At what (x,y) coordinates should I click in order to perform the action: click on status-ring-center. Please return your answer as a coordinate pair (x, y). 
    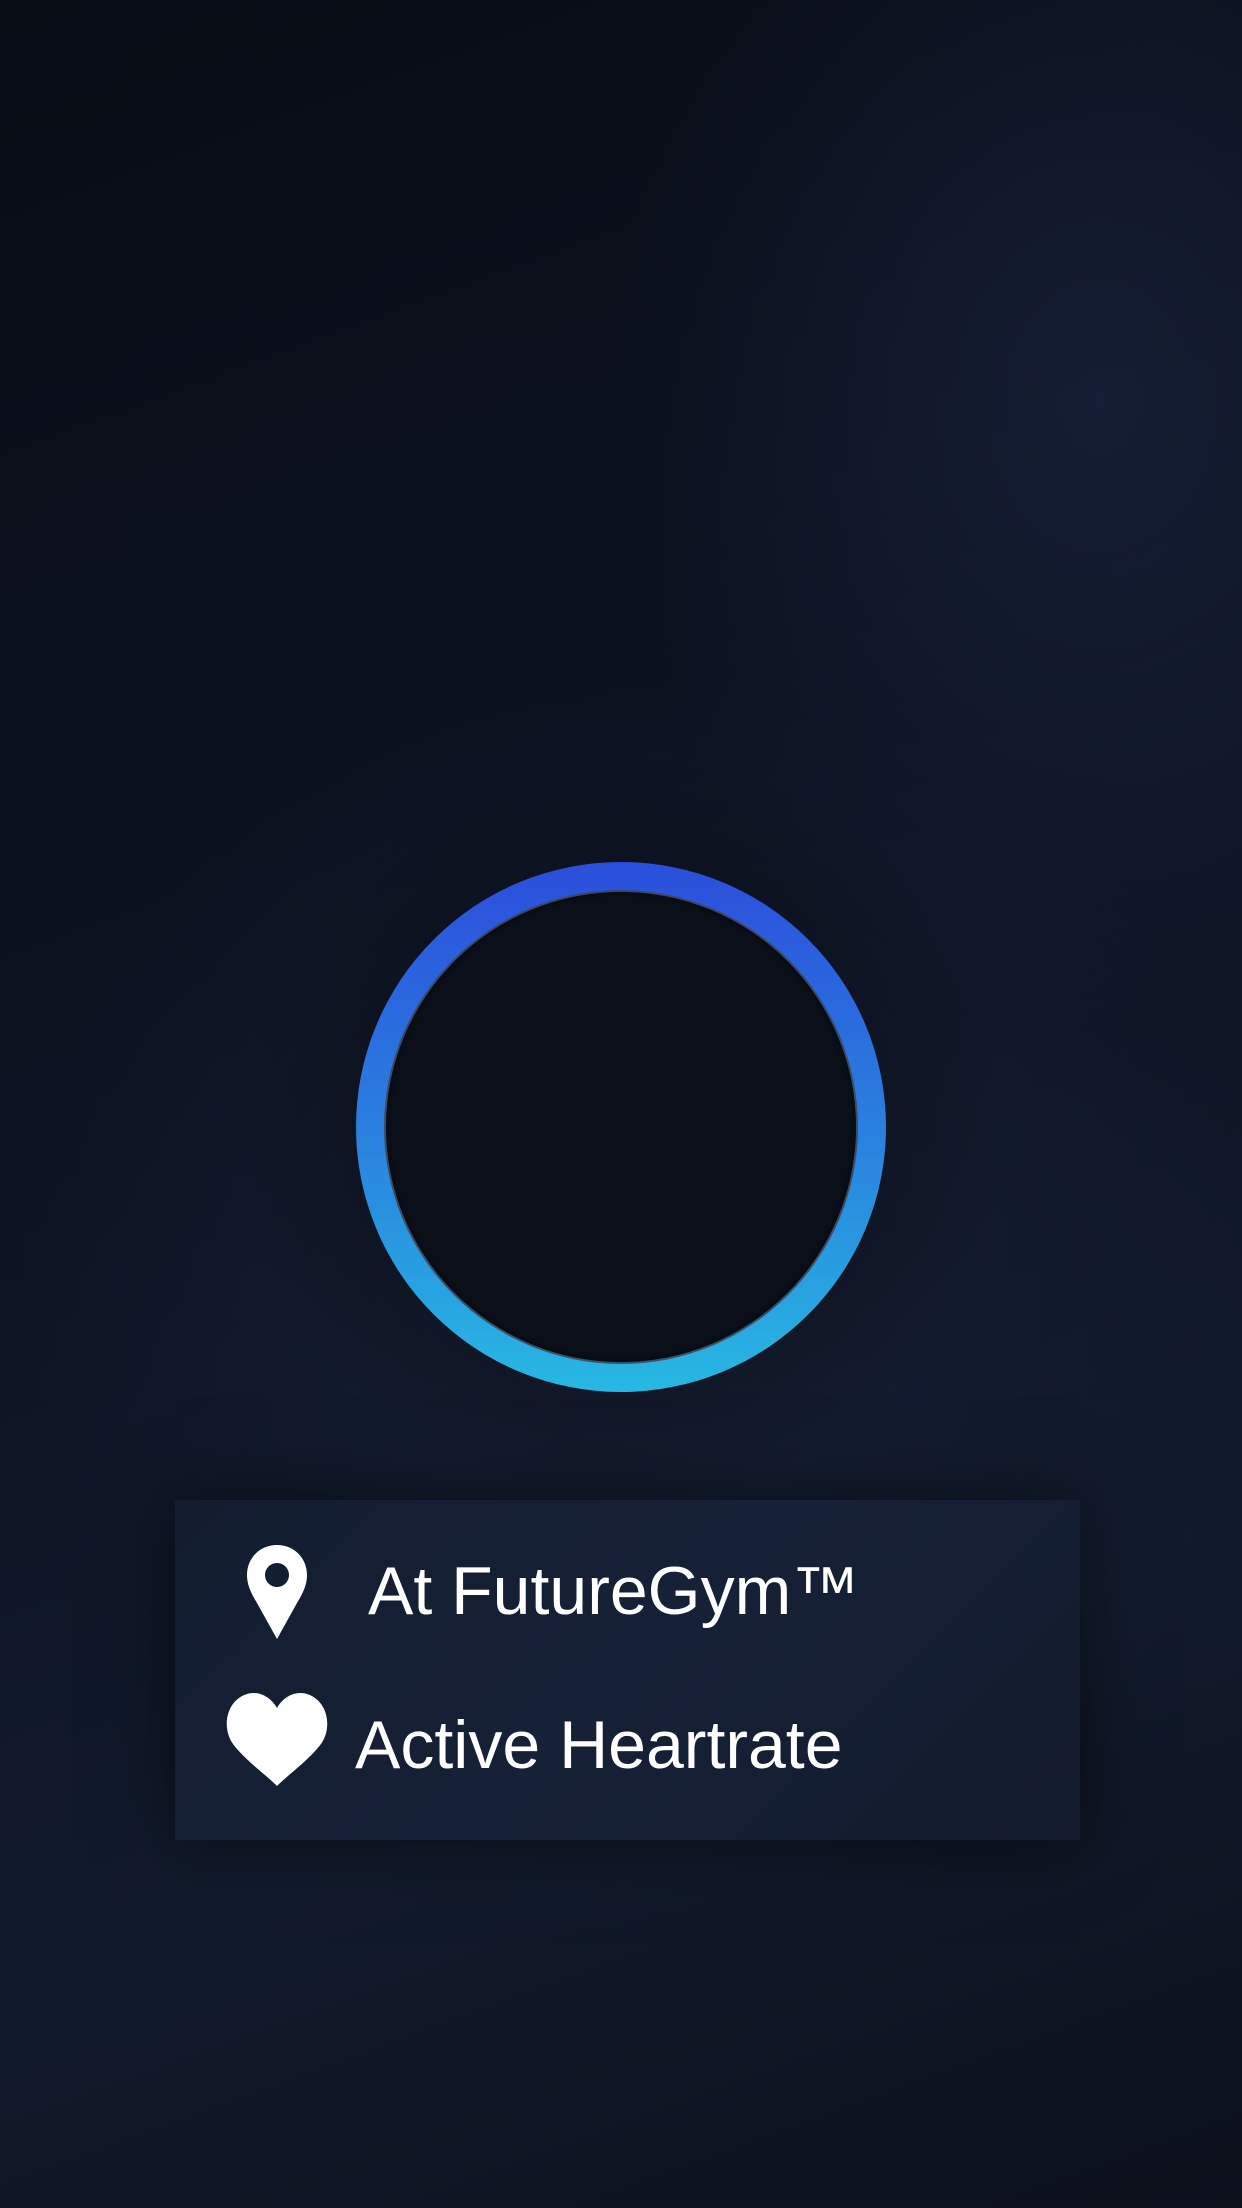
    Looking at the image, I should click on (621, 1127).